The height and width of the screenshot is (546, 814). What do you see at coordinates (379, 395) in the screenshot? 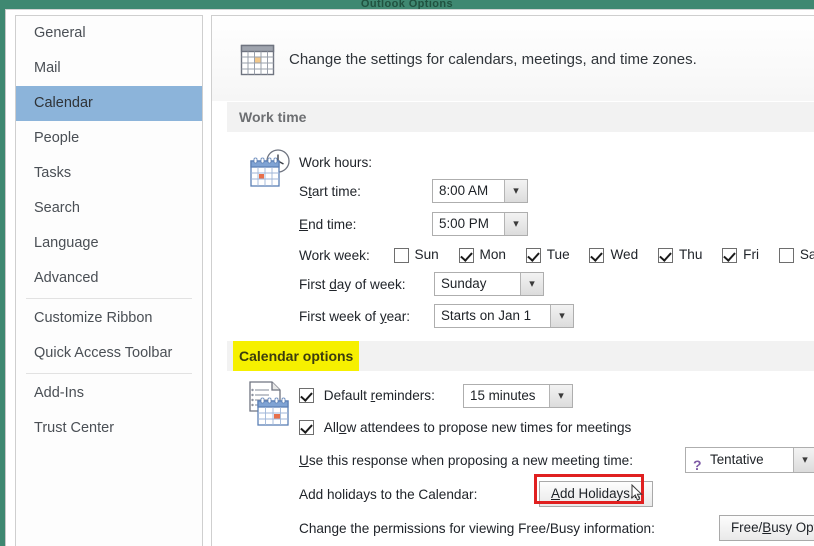
I see `default-reminders-label: Default reminders:` at bounding box center [379, 395].